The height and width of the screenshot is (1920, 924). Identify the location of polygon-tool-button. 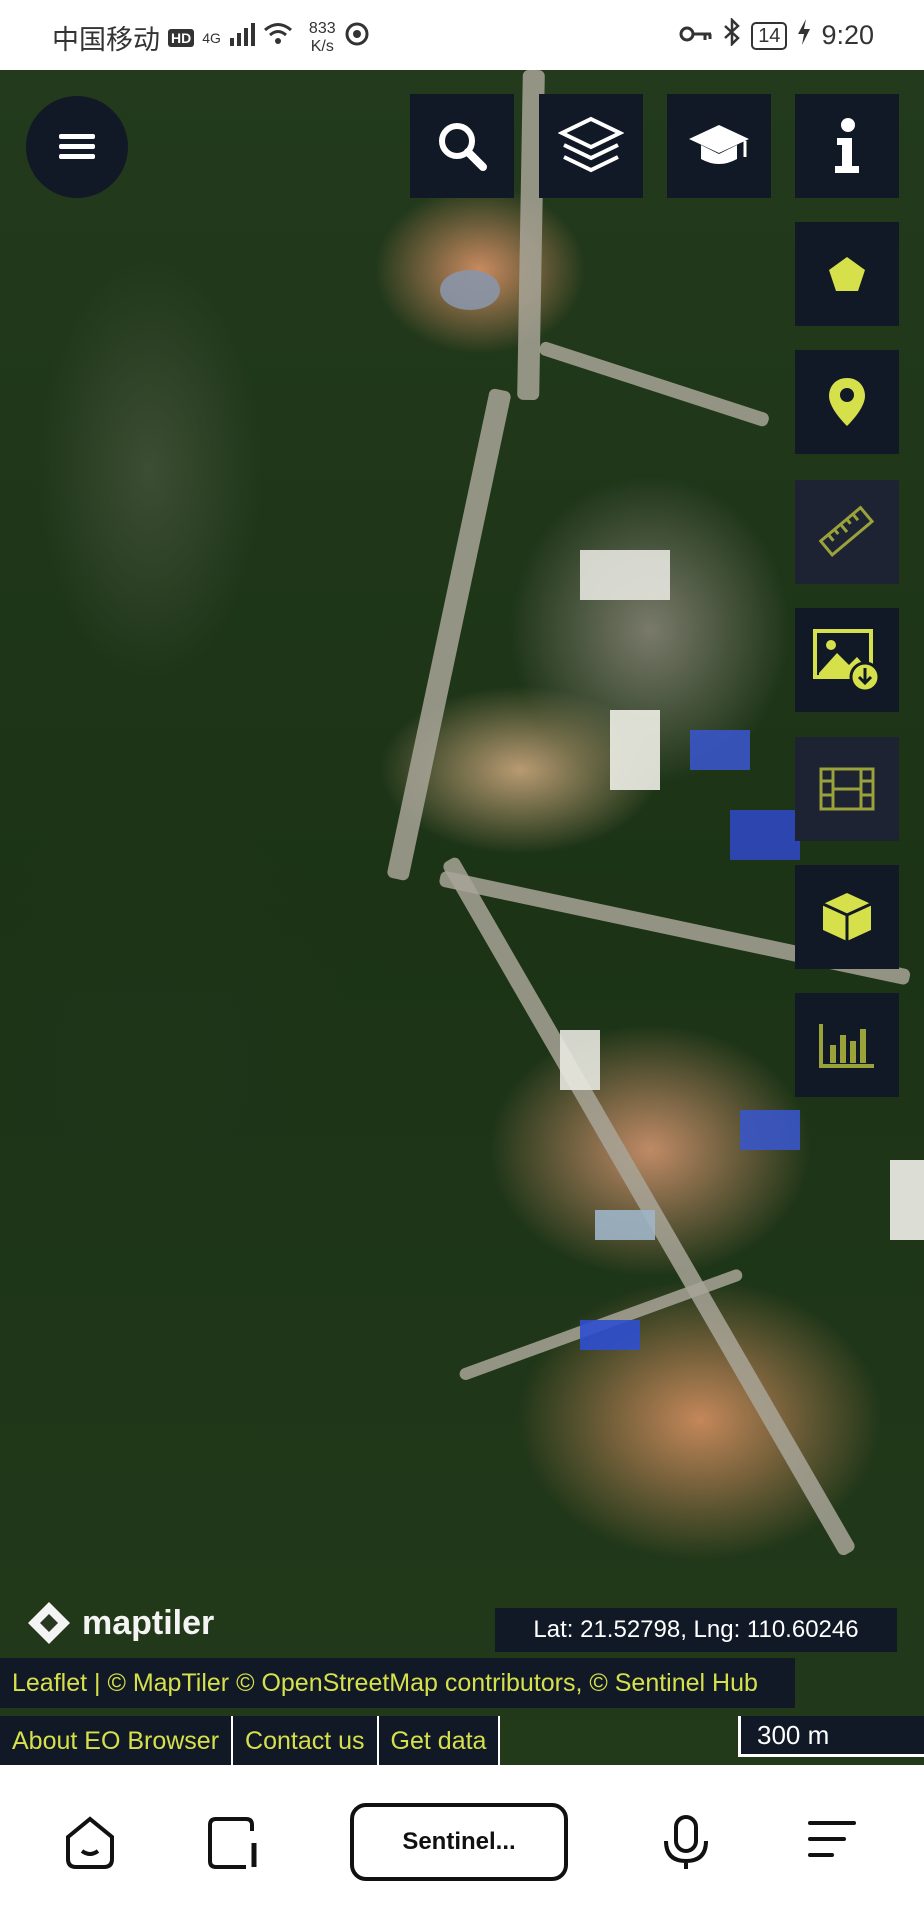
(847, 274).